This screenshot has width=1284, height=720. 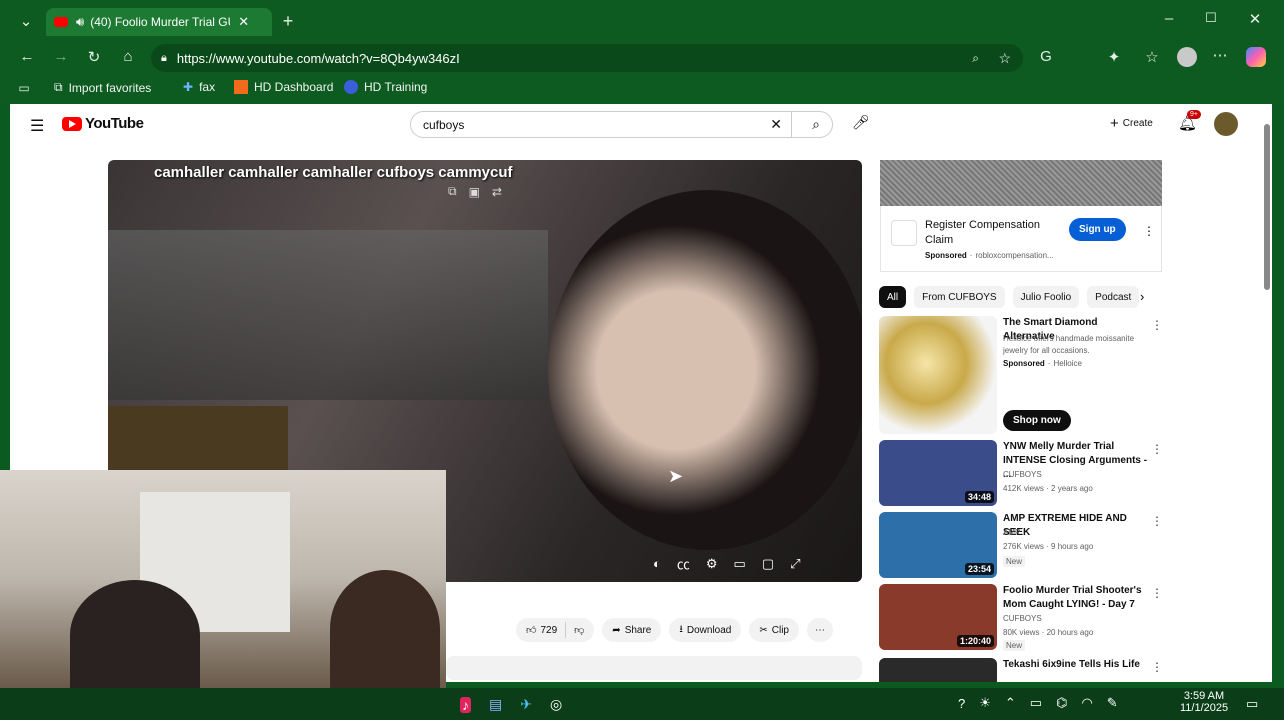 What do you see at coordinates (555, 630) in the screenshot?
I see `like-button: 👍︎ 729 👎︎` at bounding box center [555, 630].